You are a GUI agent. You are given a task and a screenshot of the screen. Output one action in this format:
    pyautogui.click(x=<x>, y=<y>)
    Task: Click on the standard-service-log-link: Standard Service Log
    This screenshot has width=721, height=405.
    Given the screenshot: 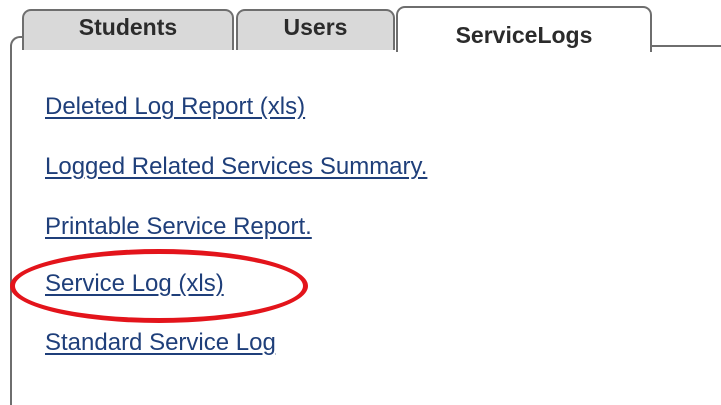 What is the action you would take?
    pyautogui.click(x=160, y=343)
    